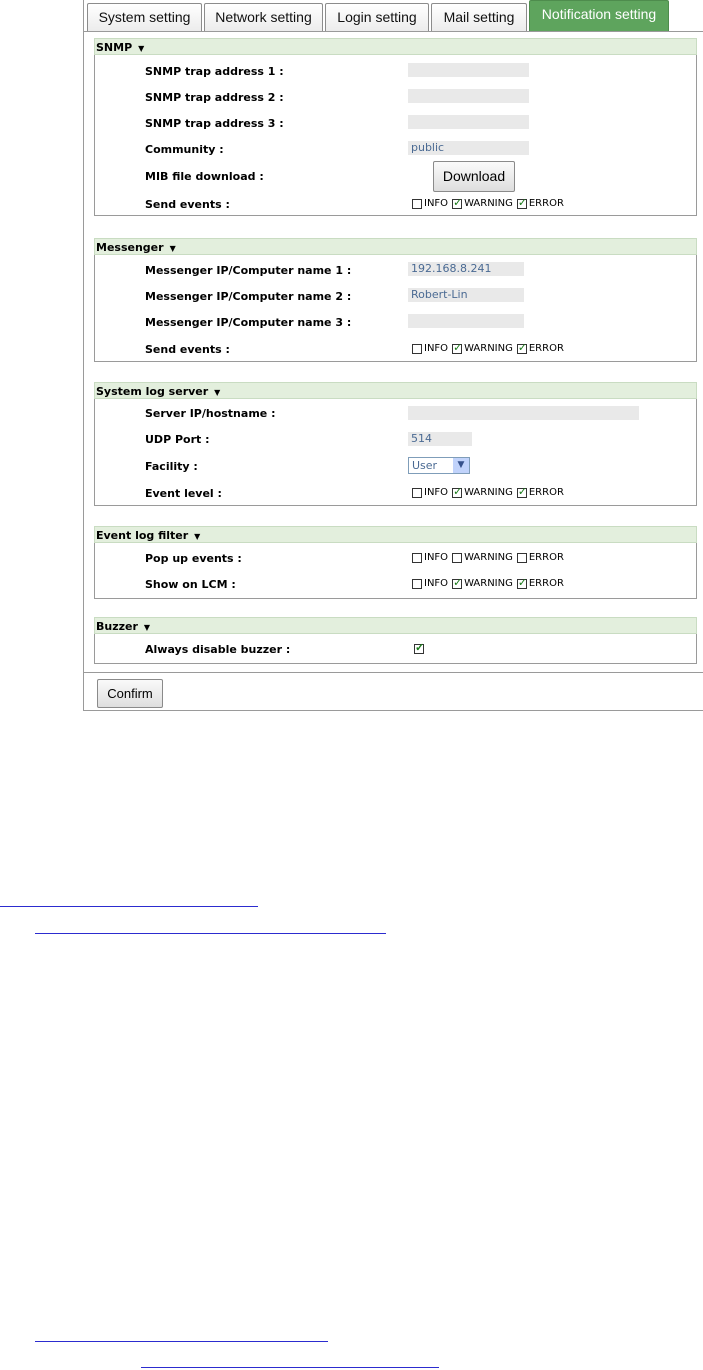  I want to click on facility-label: Facility :, so click(171, 466).